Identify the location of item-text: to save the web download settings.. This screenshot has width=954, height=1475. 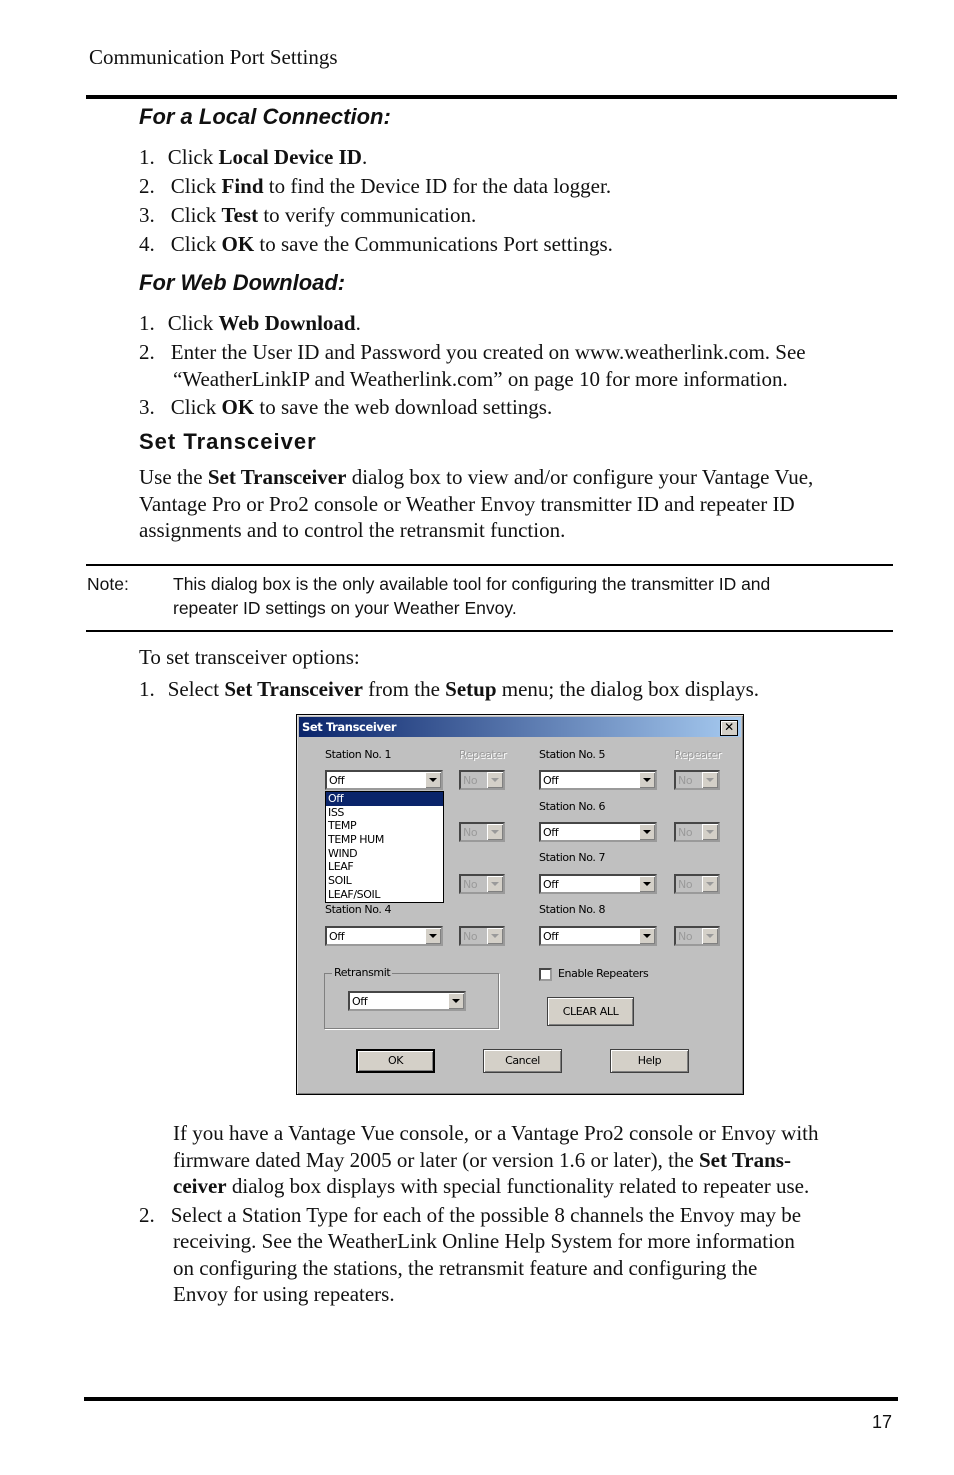
(403, 407).